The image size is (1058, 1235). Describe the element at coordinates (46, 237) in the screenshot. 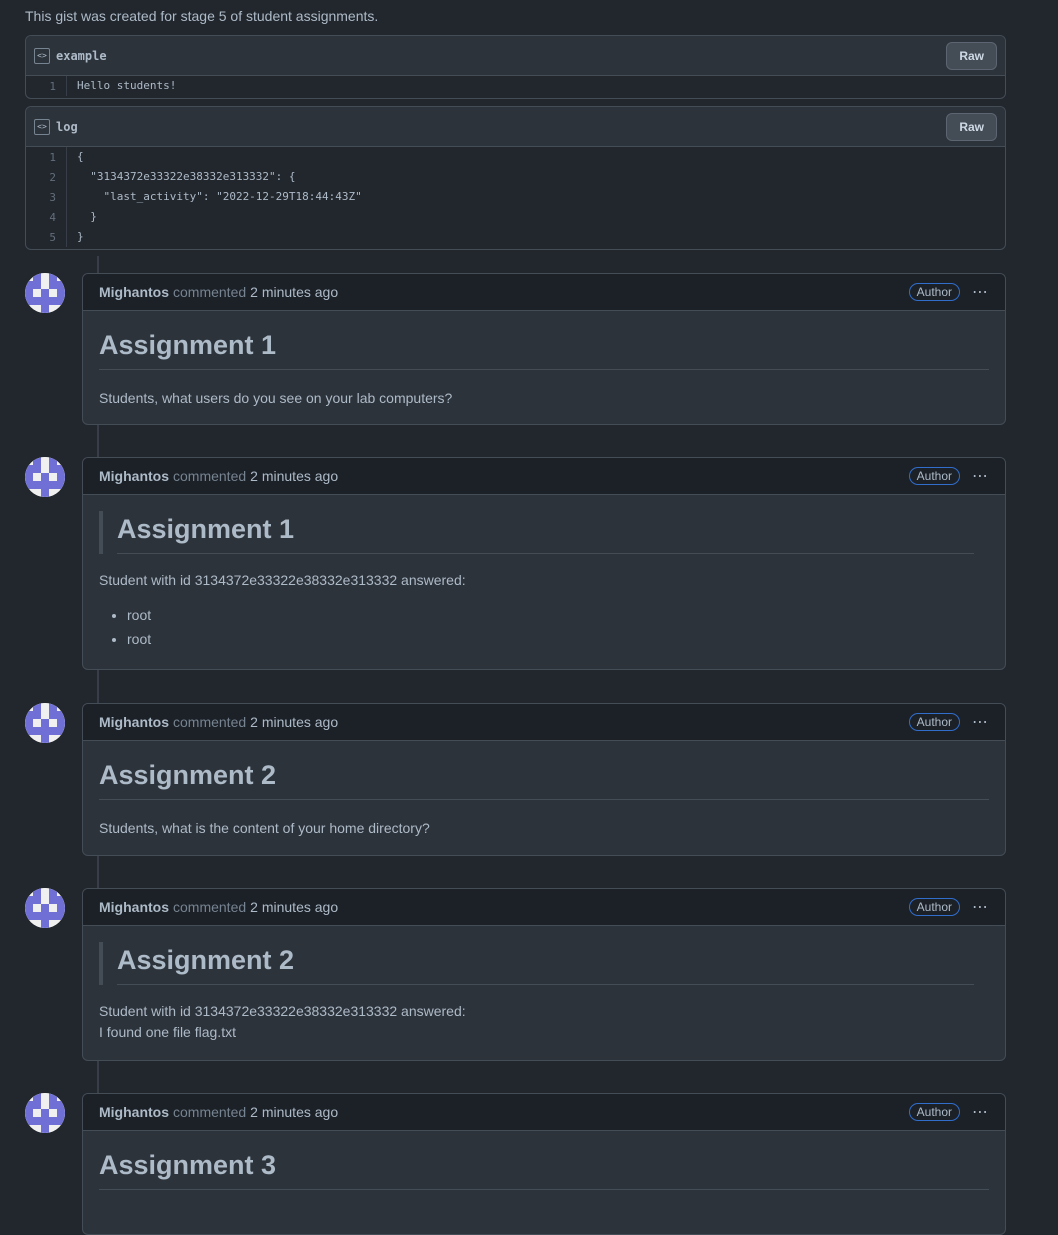

I see `line-number: 5` at that location.